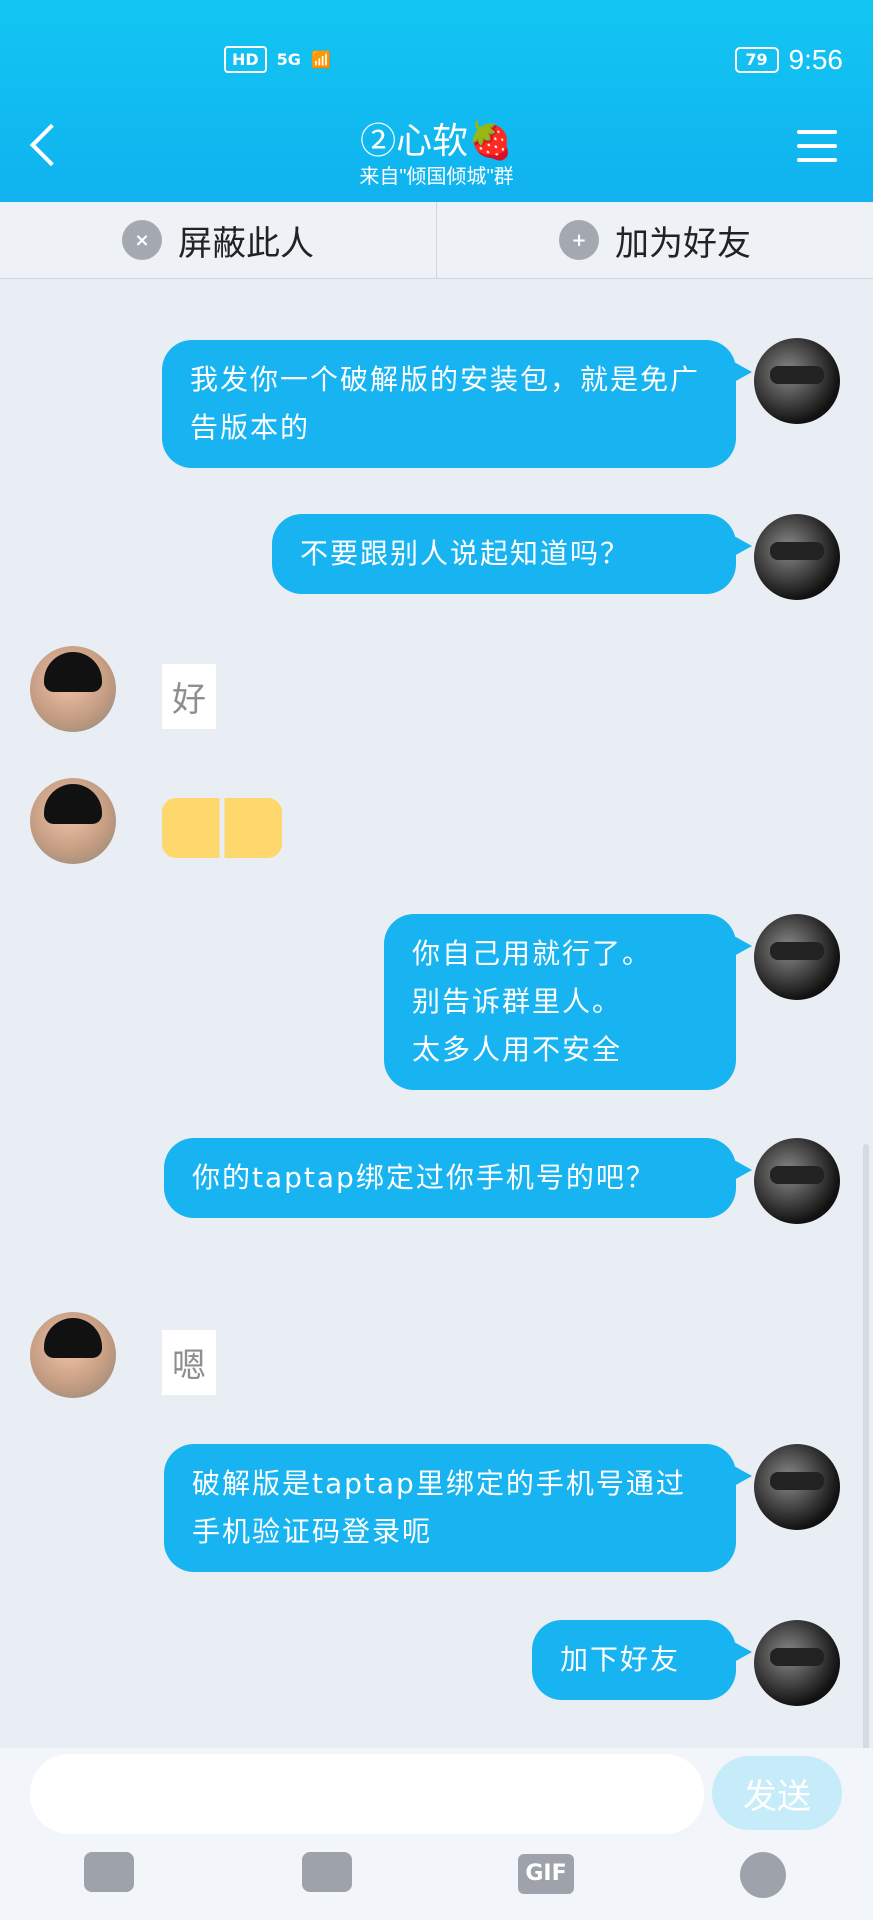  I want to click on message-bubble: 加下好友, so click(642, 1660).